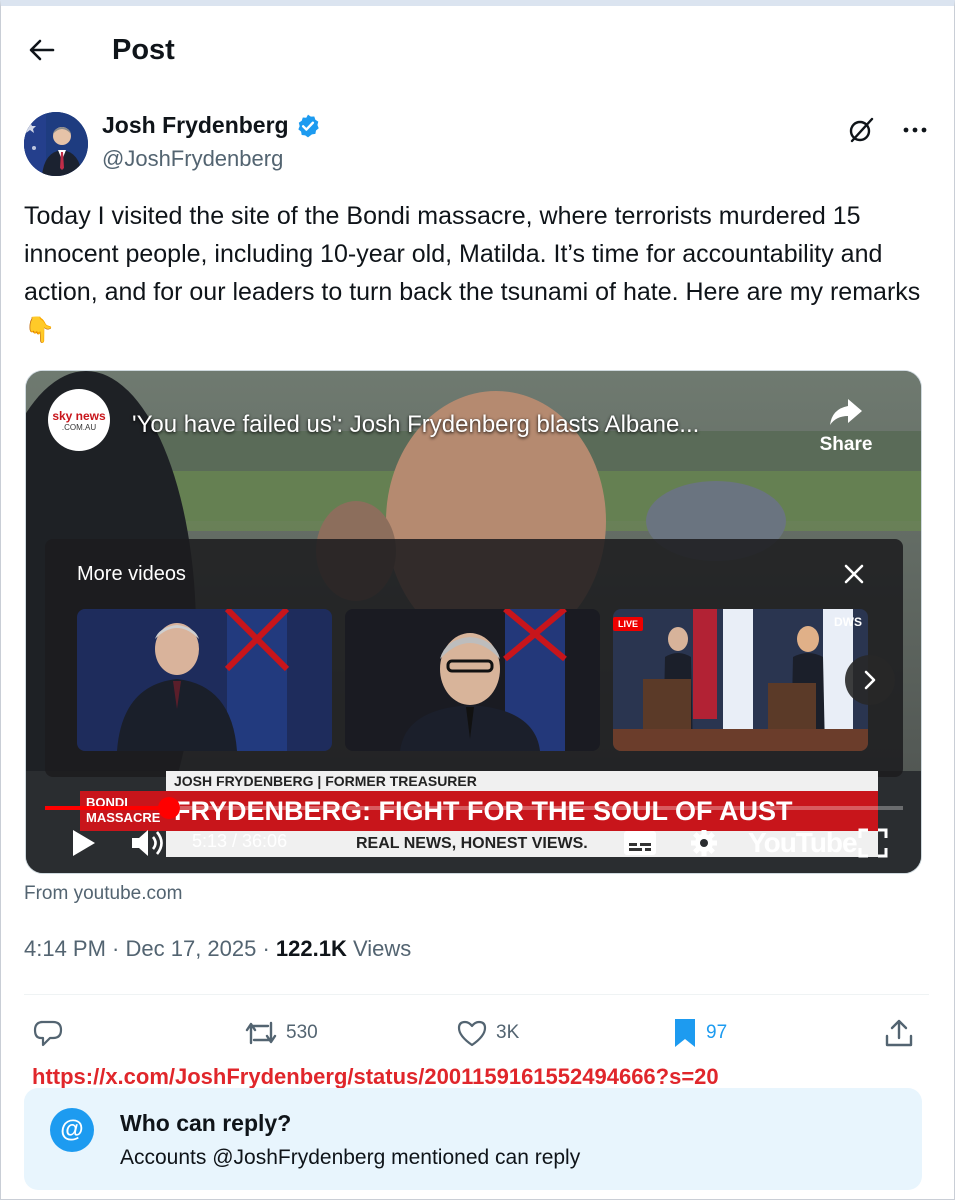 This screenshot has height=1200, width=955. Describe the element at coordinates (472, 1033) in the screenshot. I see `heart-icon` at that location.